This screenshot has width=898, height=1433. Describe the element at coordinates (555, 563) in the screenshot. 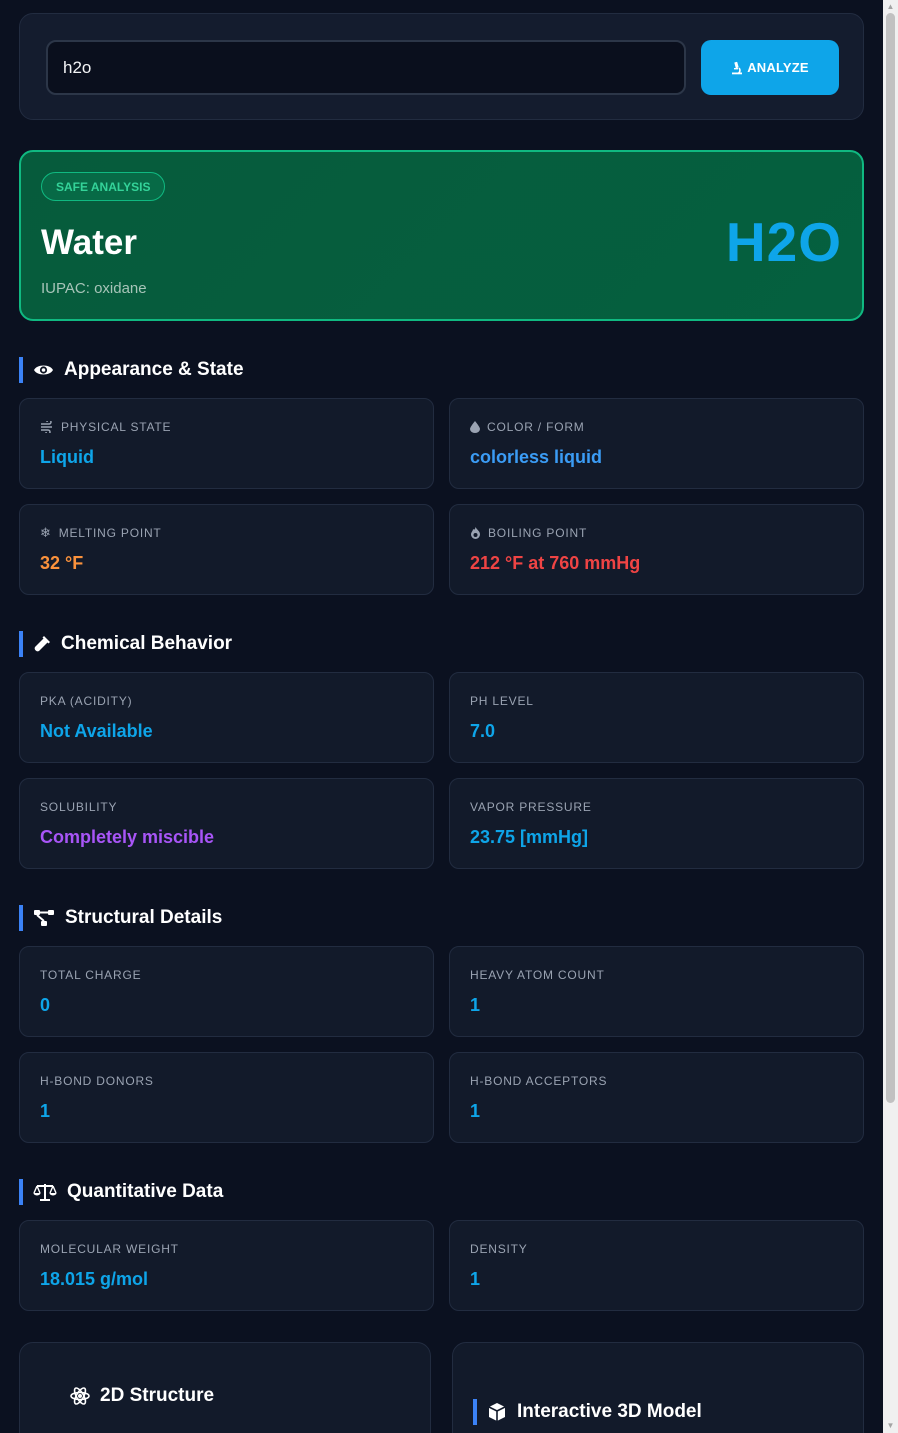

I see `card-value: 212 °F at 760 mmHg` at that location.